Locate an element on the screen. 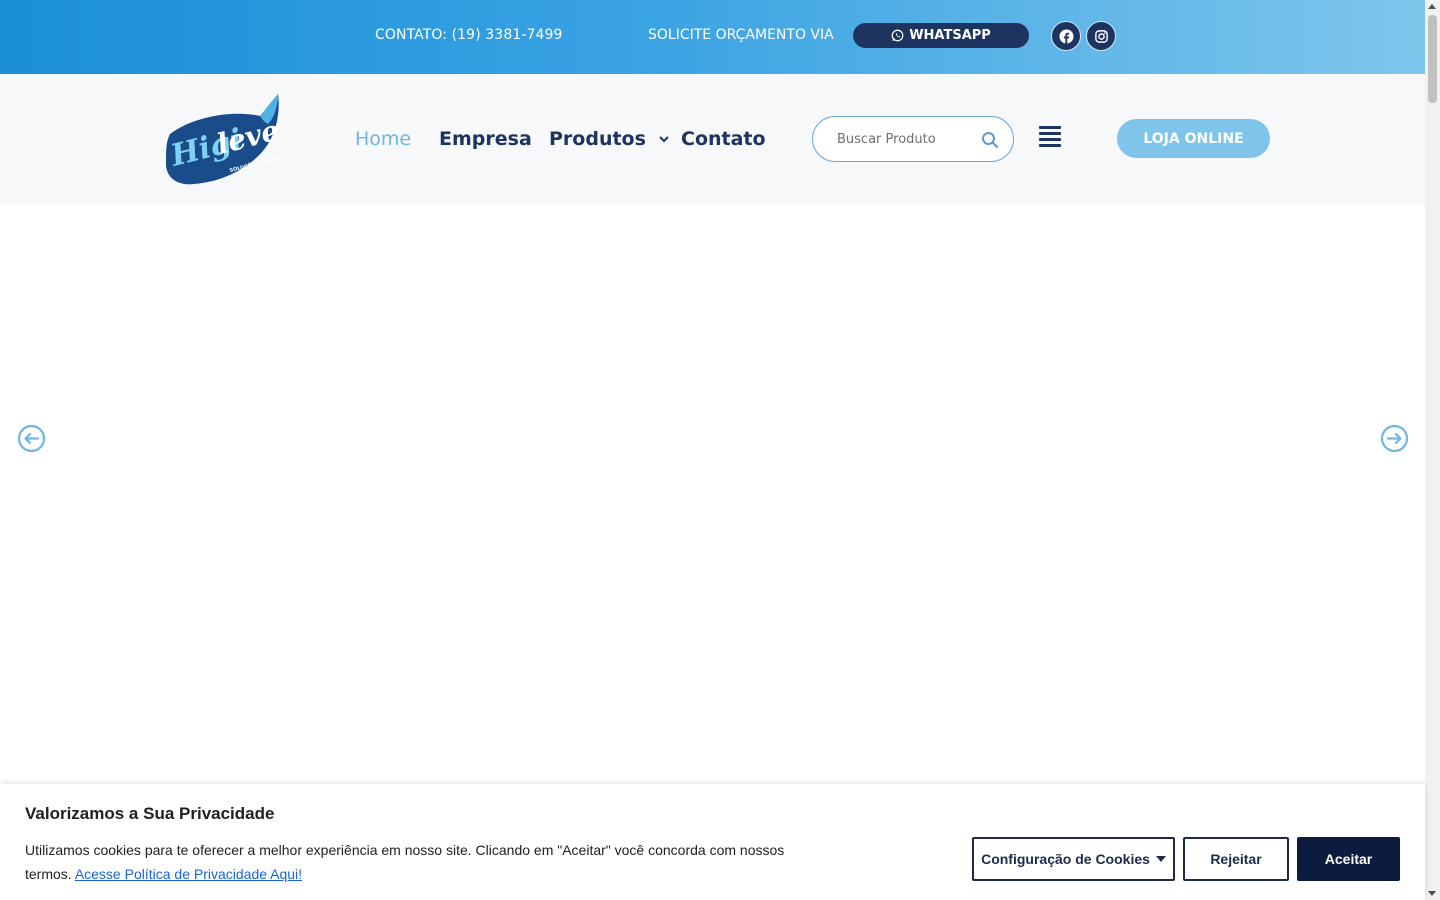 The height and width of the screenshot is (900, 1440). menu-icon is located at coordinates (1050, 138).